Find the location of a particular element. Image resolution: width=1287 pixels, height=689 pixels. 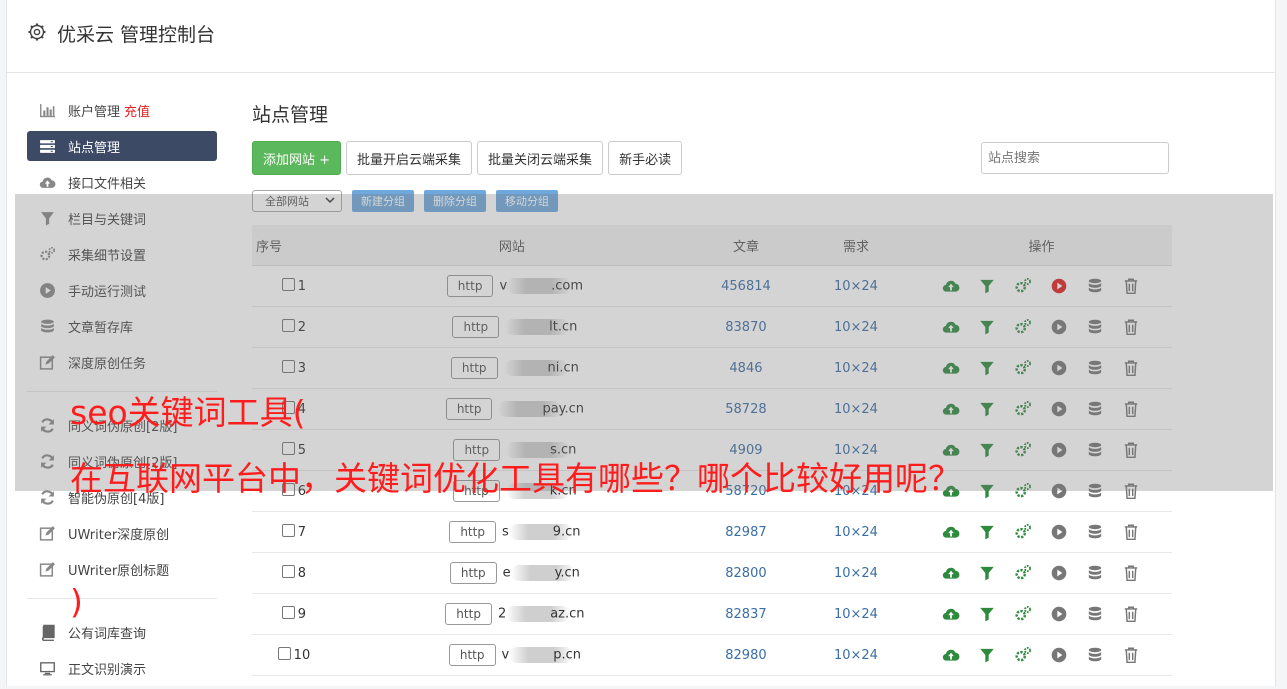

article-count: 456814 is located at coordinates (745, 286).